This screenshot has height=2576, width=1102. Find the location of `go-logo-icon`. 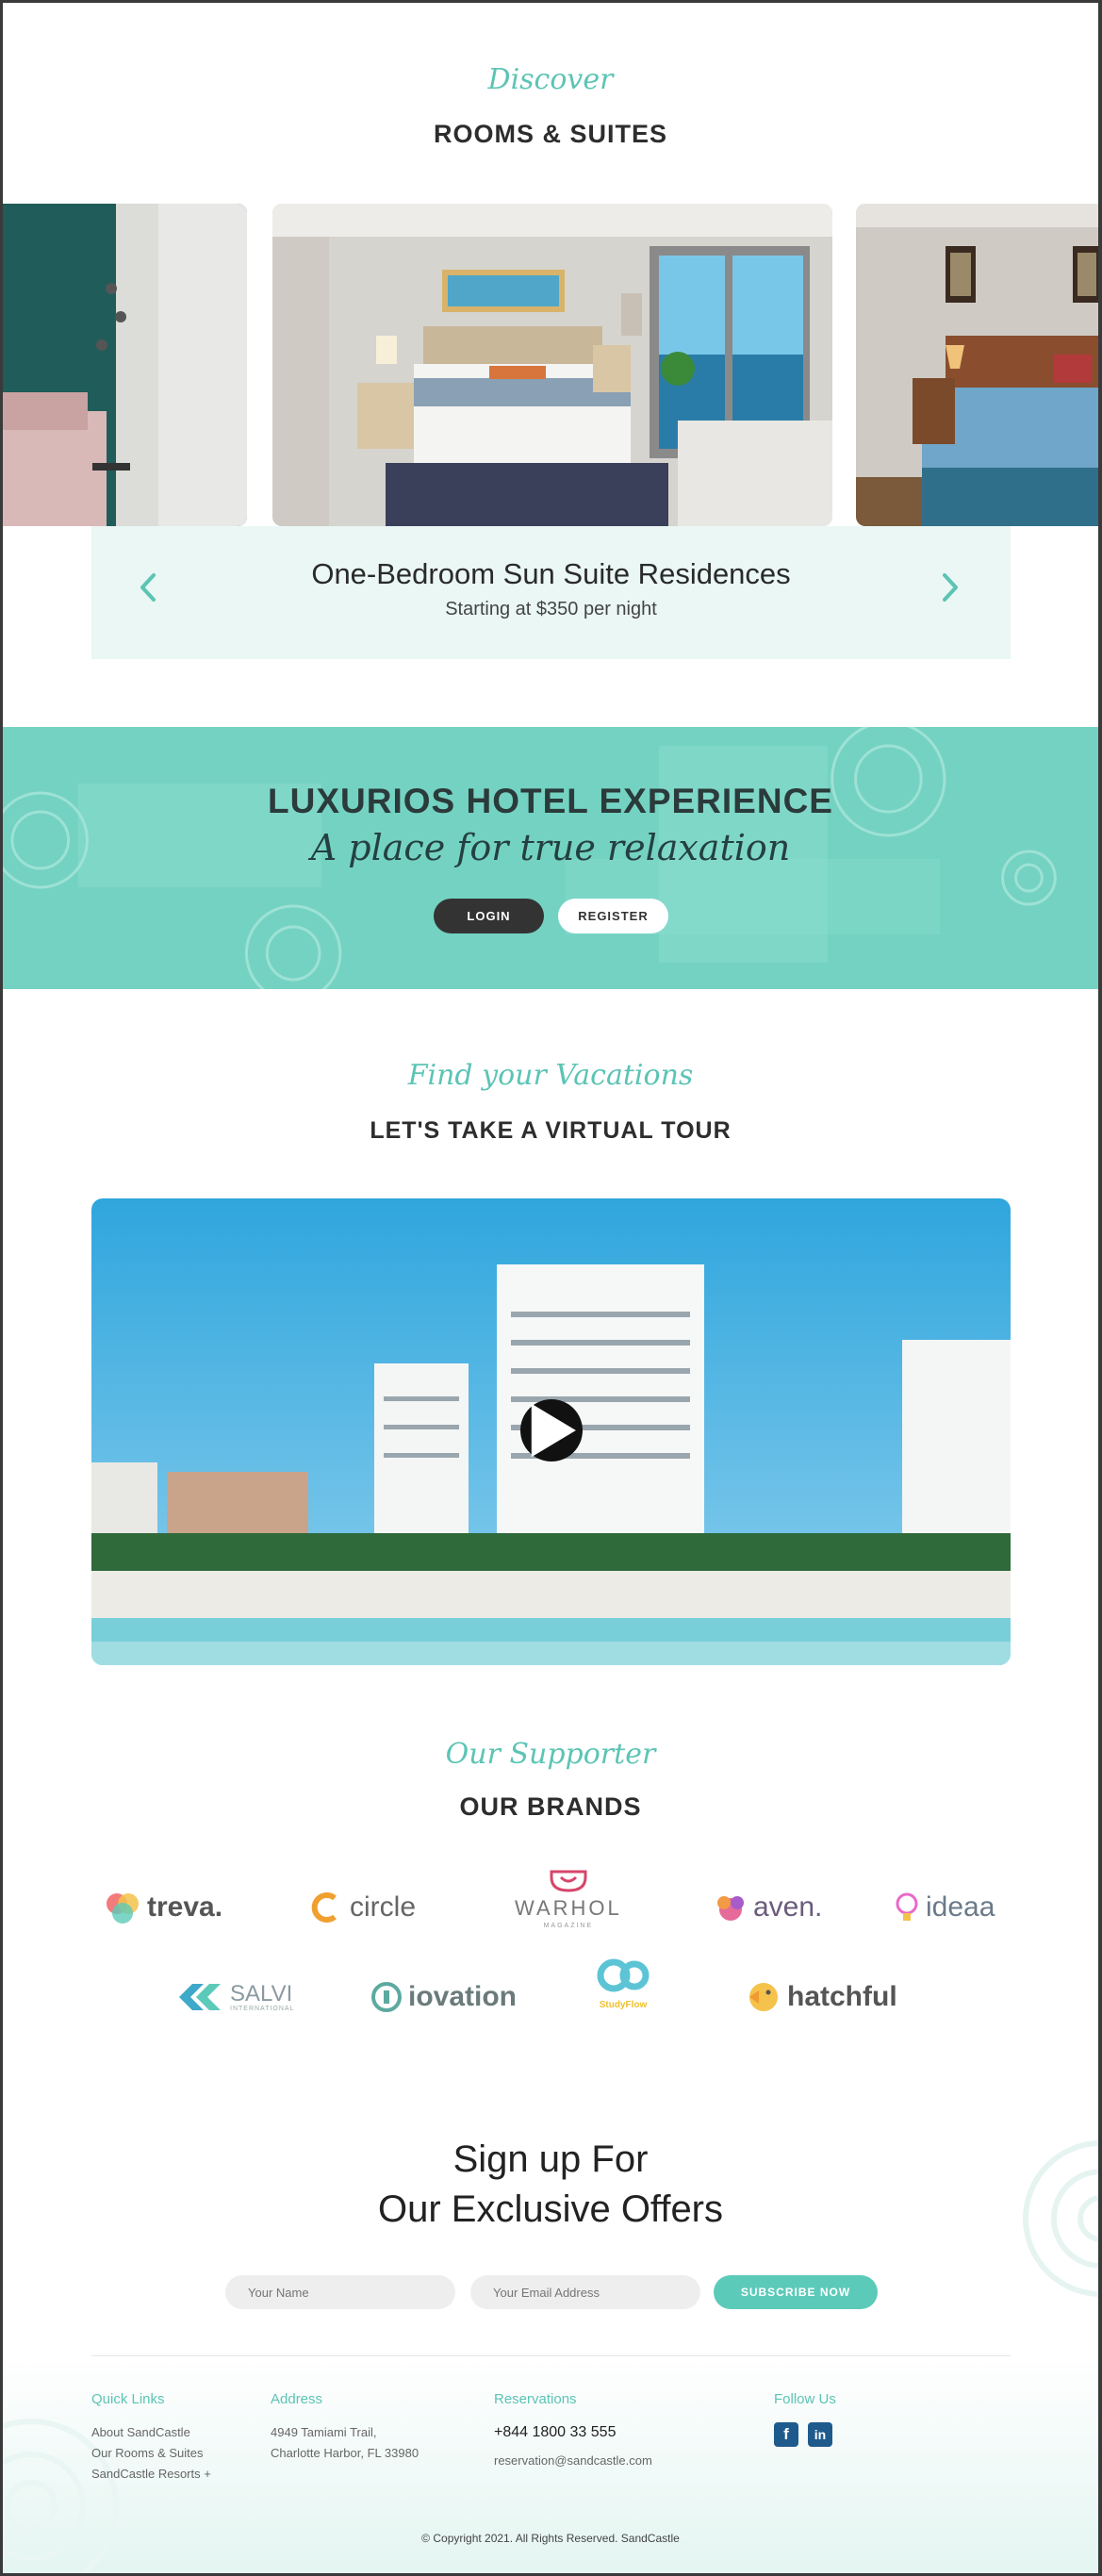

go-logo-icon is located at coordinates (623, 1975).